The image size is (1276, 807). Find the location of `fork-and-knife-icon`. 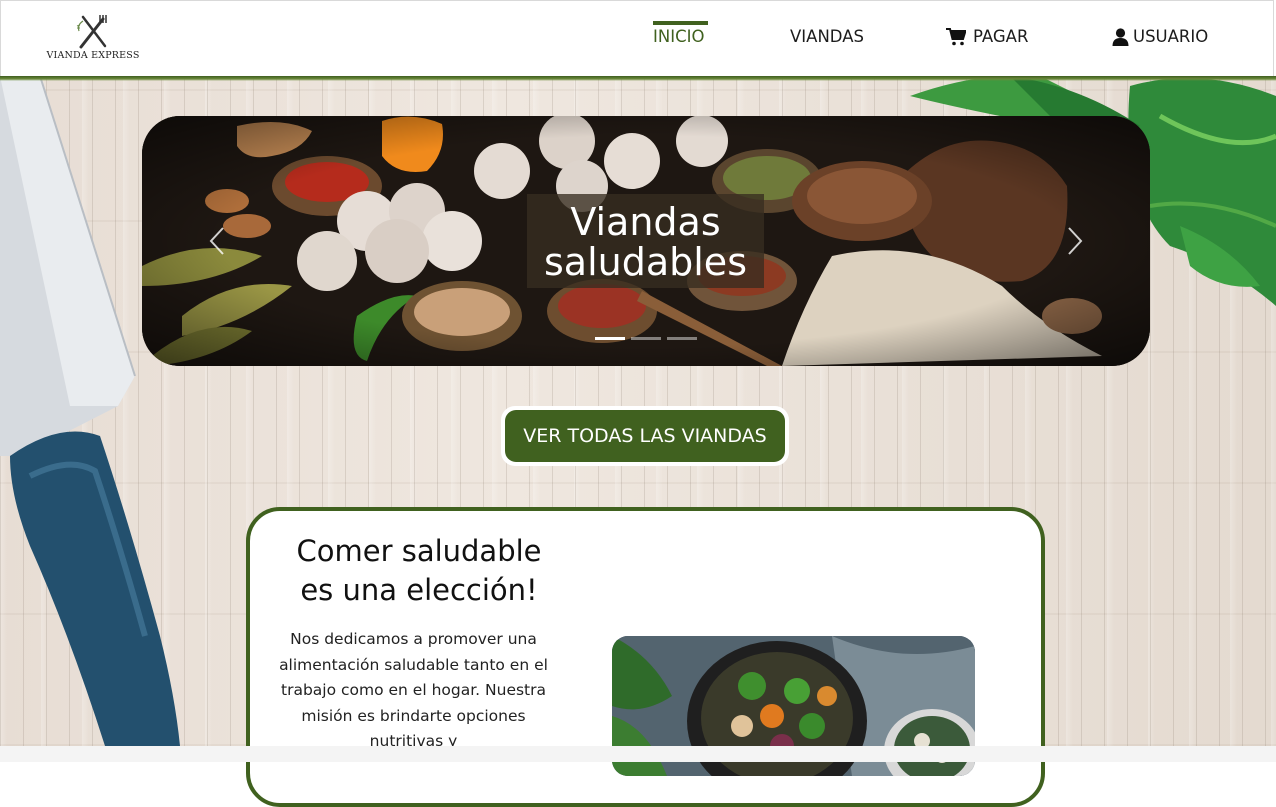

fork-and-knife-icon is located at coordinates (91, 32).